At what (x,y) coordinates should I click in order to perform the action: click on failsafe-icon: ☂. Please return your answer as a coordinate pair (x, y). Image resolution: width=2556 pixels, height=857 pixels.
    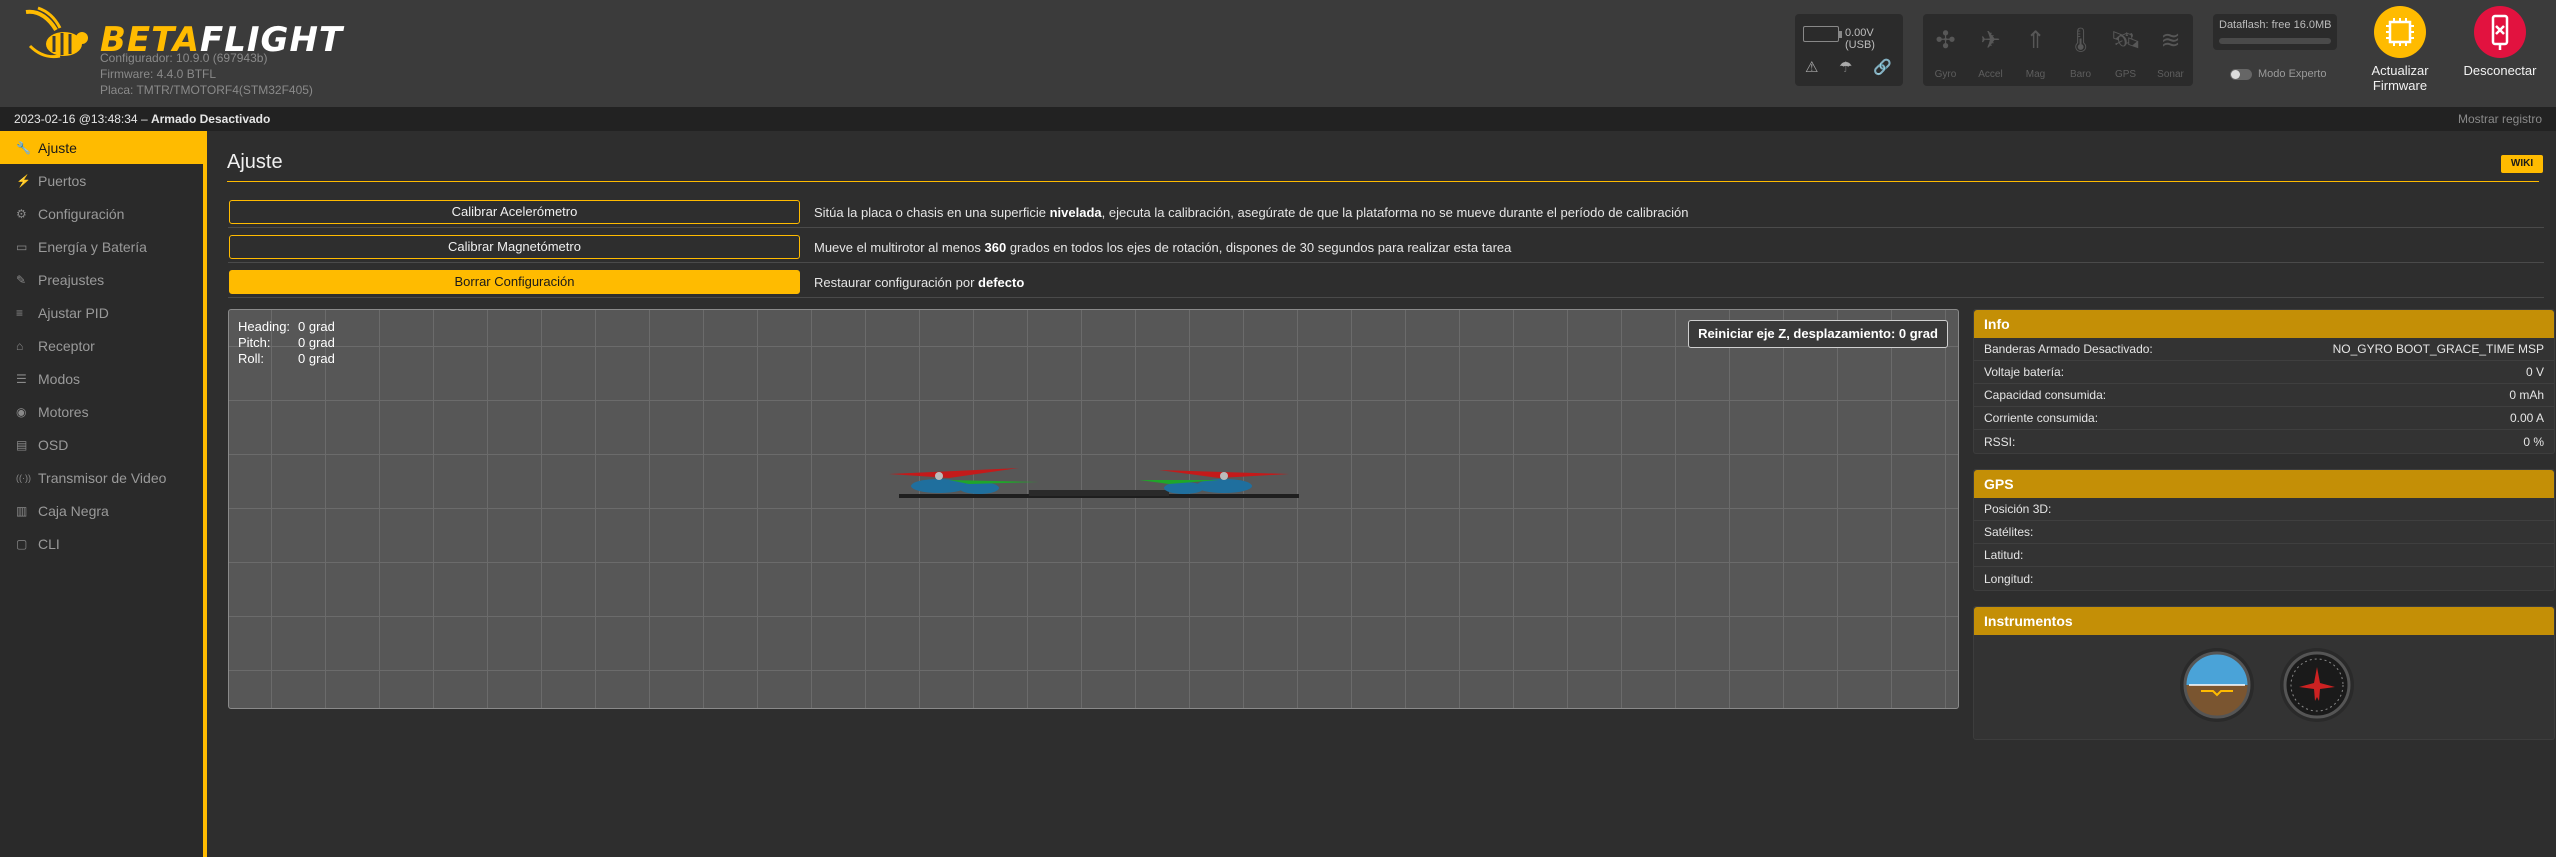
    Looking at the image, I should click on (1846, 67).